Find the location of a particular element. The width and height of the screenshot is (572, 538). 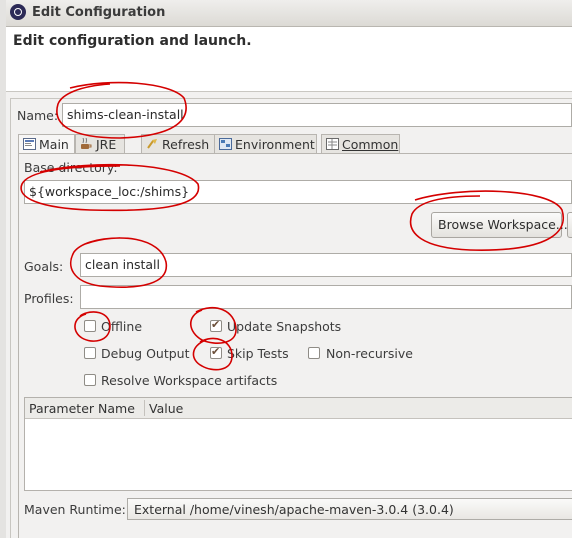

refresh-icon is located at coordinates (152, 144).